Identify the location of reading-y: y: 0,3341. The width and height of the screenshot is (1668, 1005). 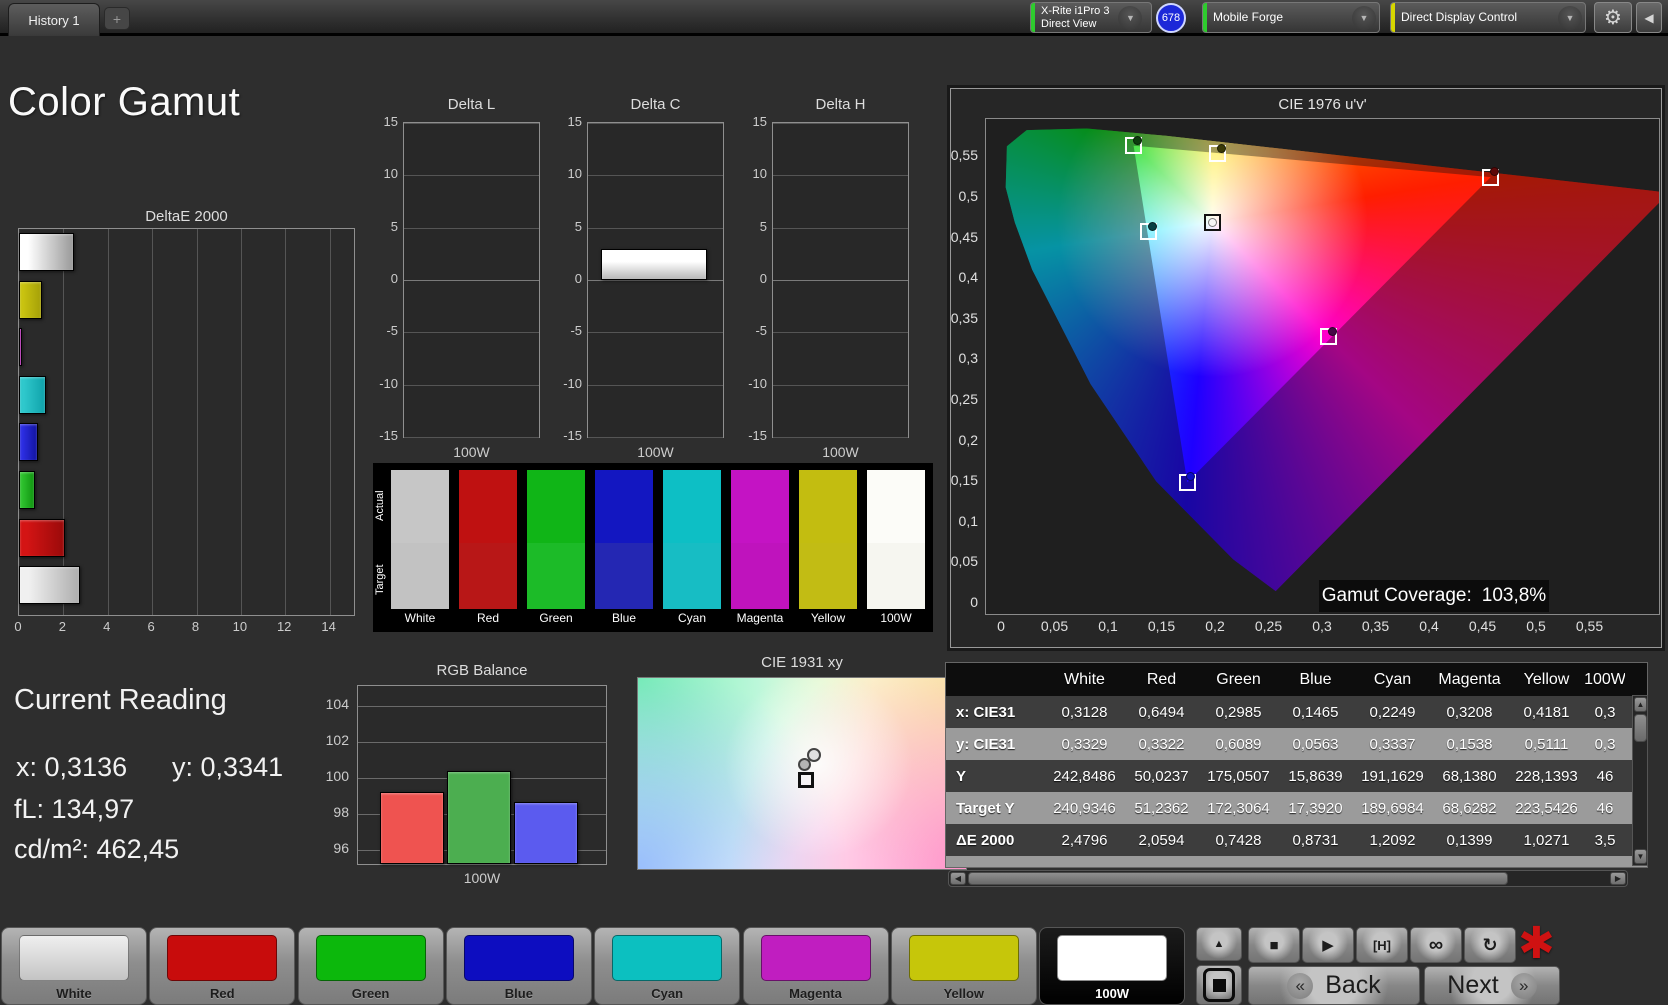
(228, 767).